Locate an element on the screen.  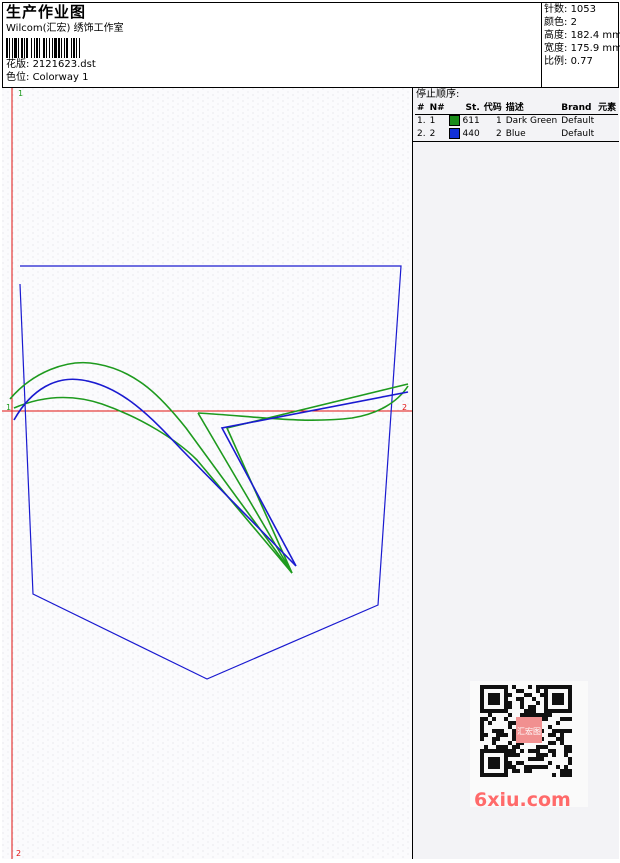
qr-badge-text: 汇宏图 is located at coordinates (529, 731).